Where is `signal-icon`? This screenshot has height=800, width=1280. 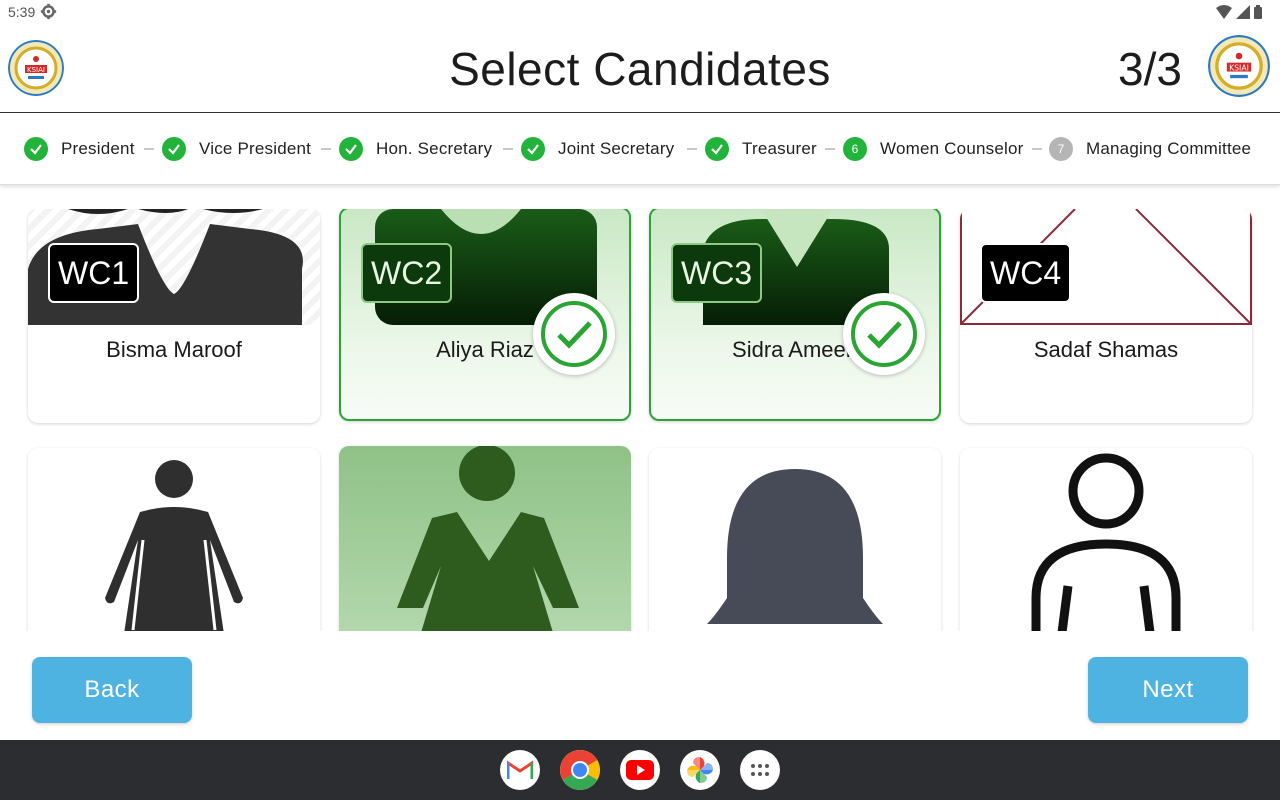
signal-icon is located at coordinates (1243, 12).